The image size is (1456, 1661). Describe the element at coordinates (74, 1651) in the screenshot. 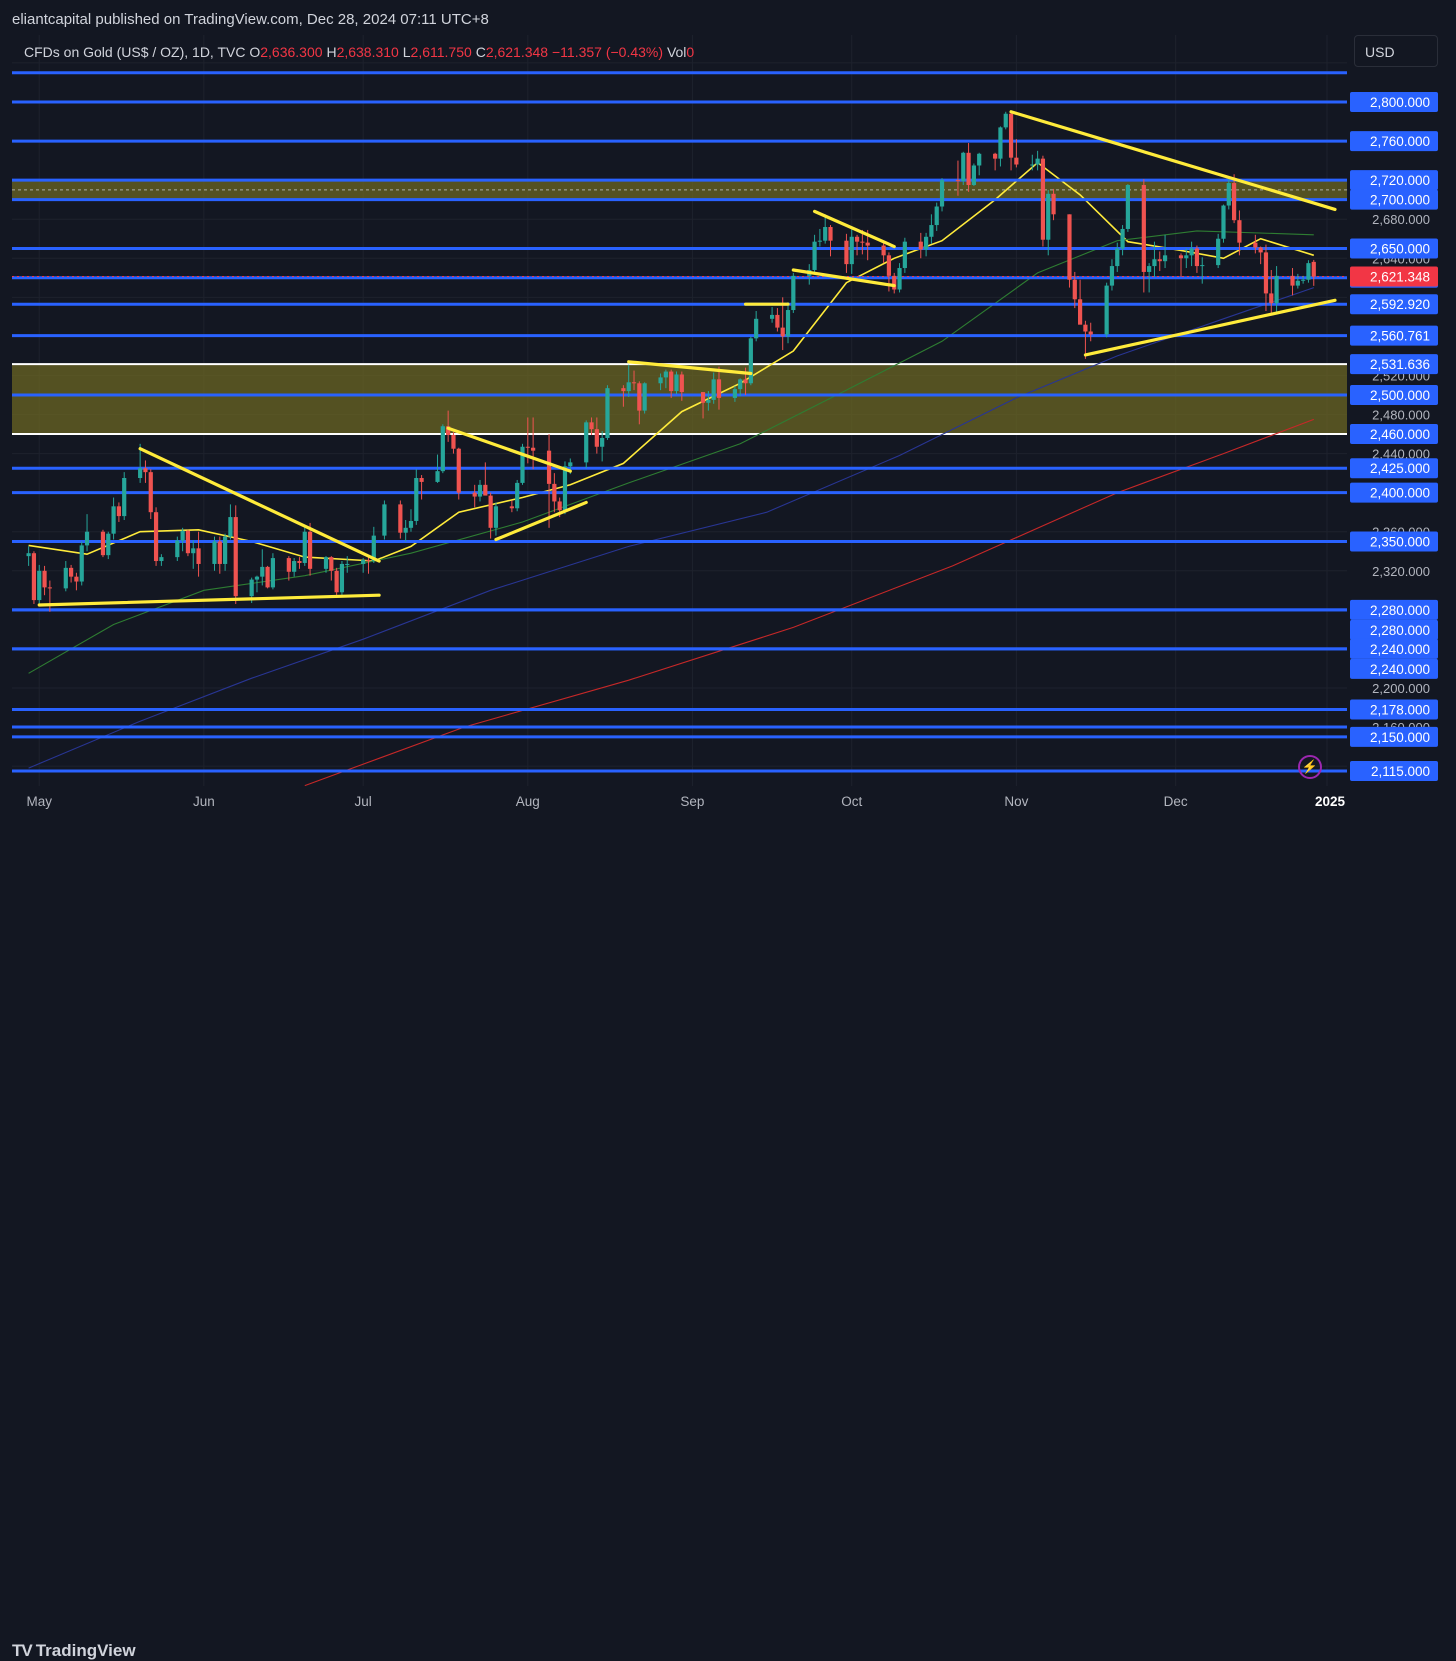

I see `tradingview-logo: TV TradingView` at that location.